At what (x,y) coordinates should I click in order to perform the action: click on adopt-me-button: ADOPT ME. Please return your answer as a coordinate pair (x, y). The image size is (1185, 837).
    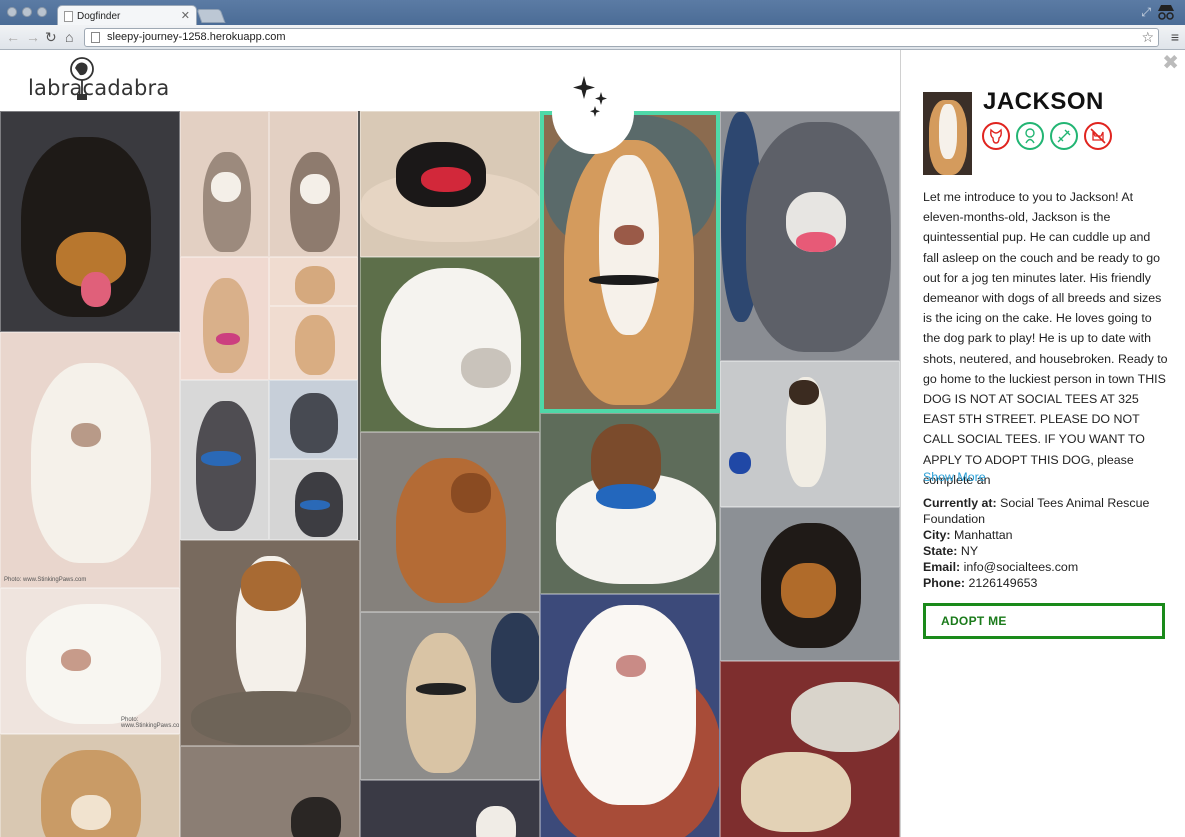
    Looking at the image, I should click on (1044, 621).